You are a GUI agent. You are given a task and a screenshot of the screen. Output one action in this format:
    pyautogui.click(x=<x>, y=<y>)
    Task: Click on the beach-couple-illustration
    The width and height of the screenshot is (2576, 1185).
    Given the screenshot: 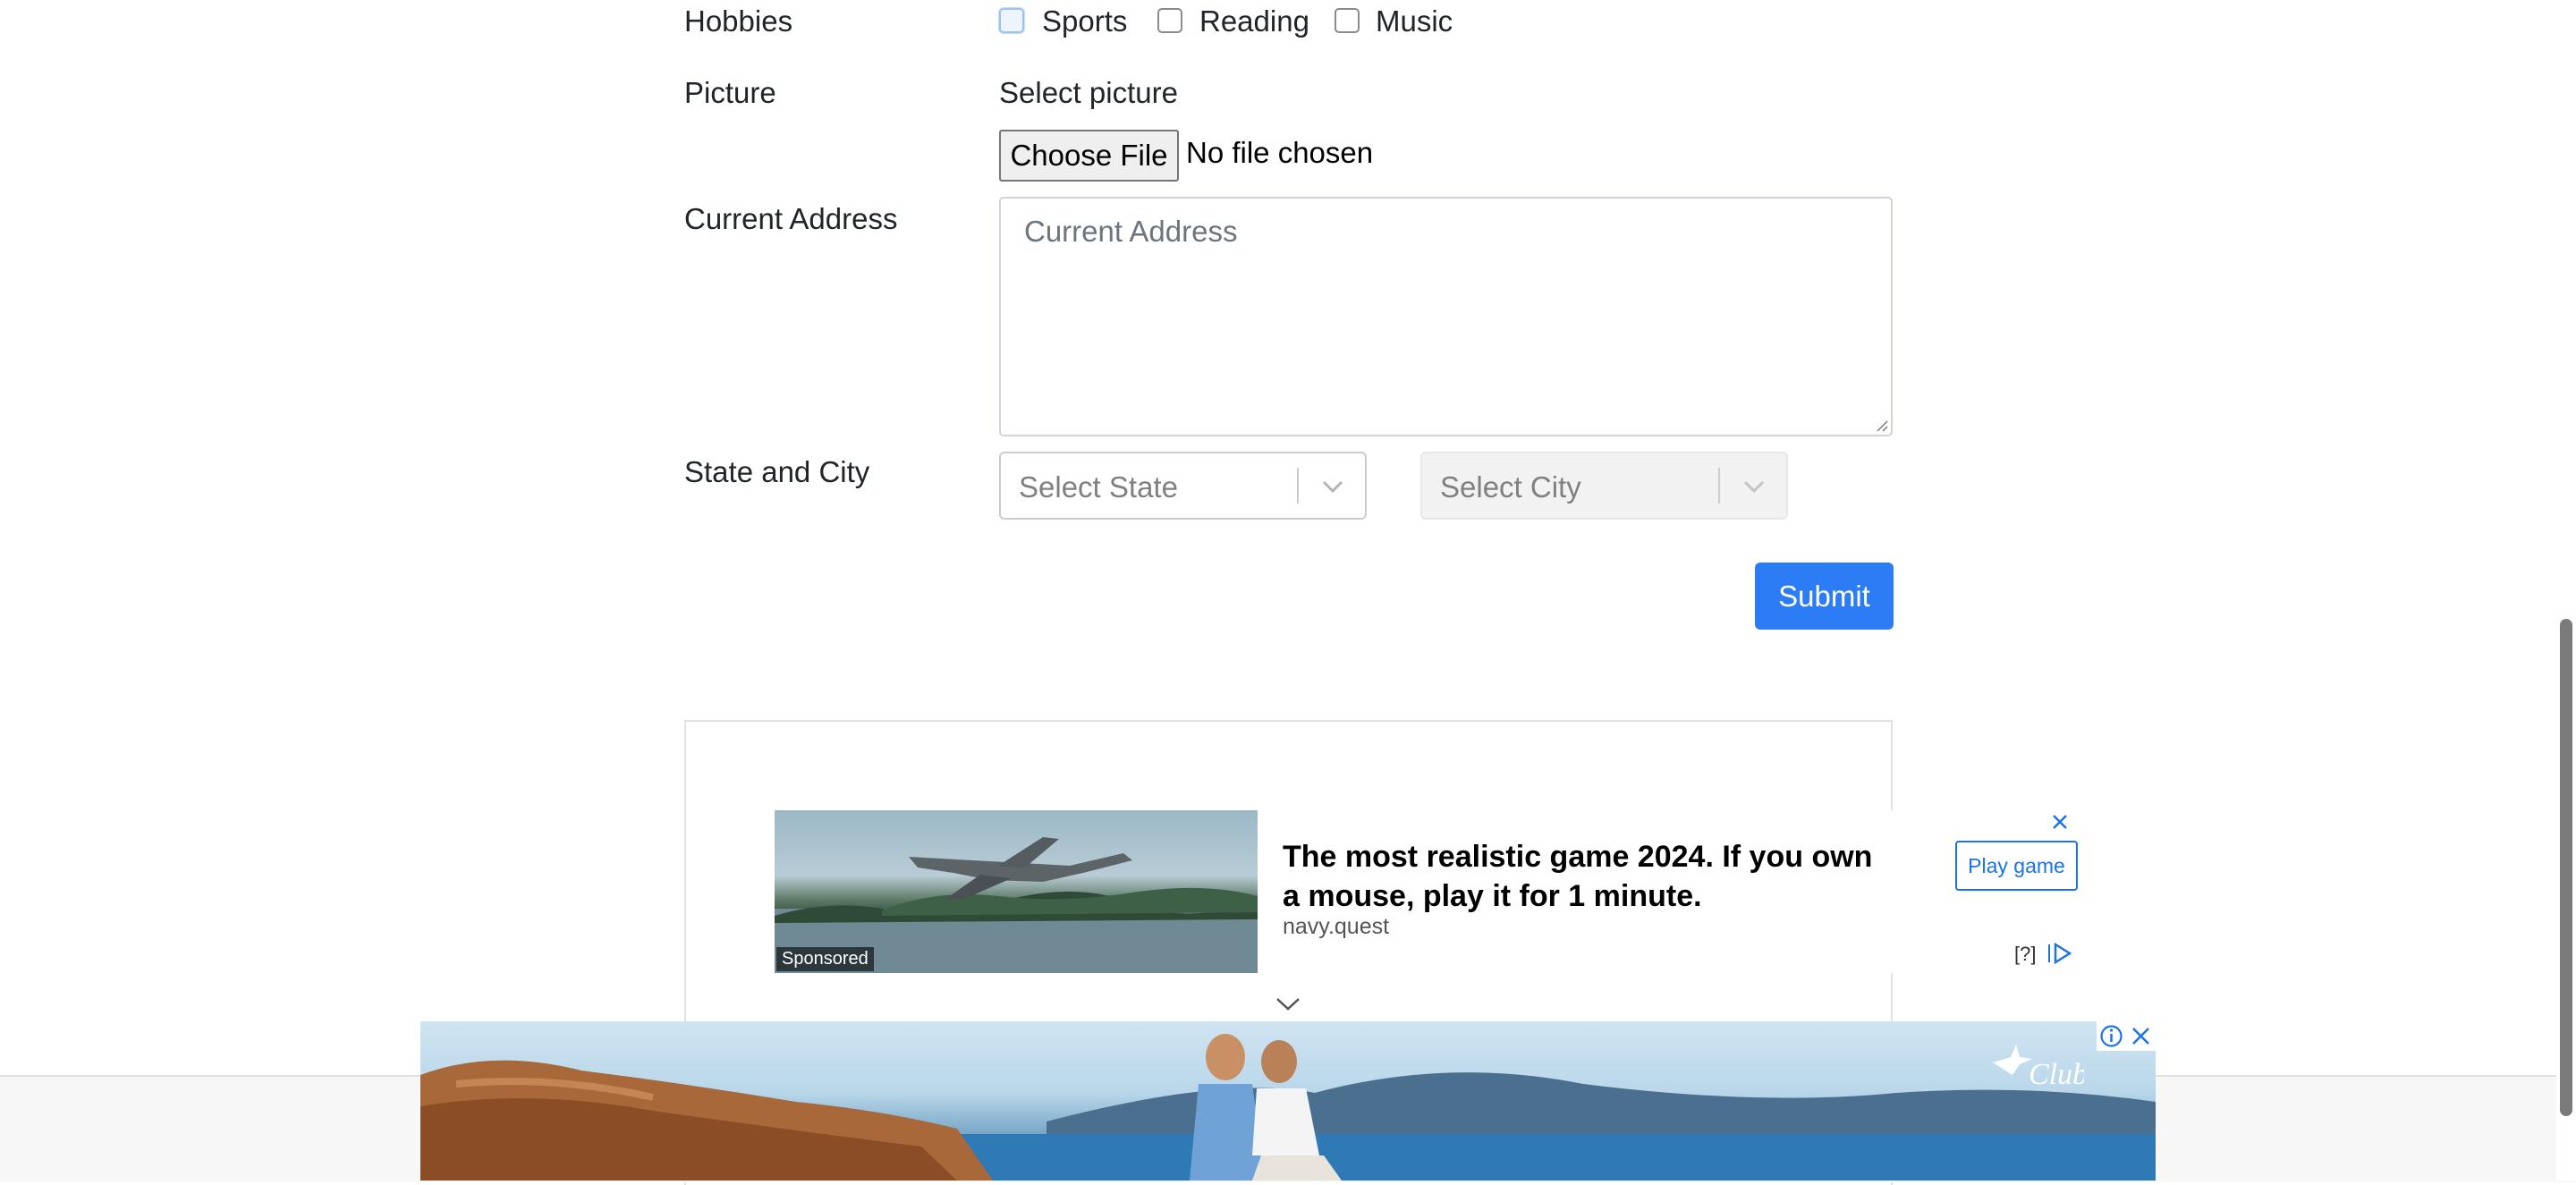 What is the action you would take?
    pyautogui.click(x=1288, y=1107)
    